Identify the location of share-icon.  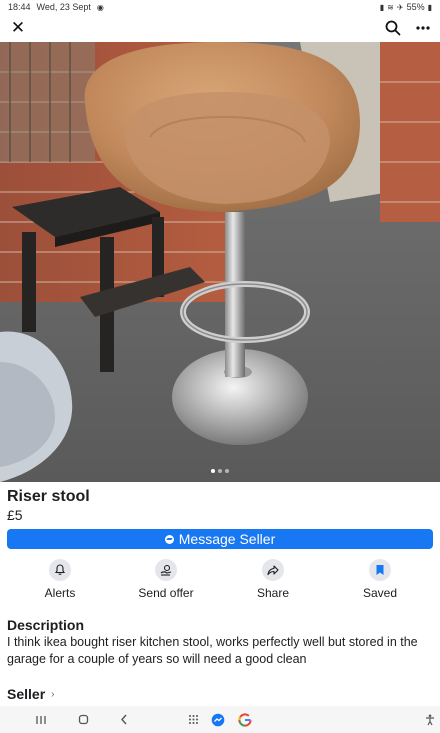
(273, 570).